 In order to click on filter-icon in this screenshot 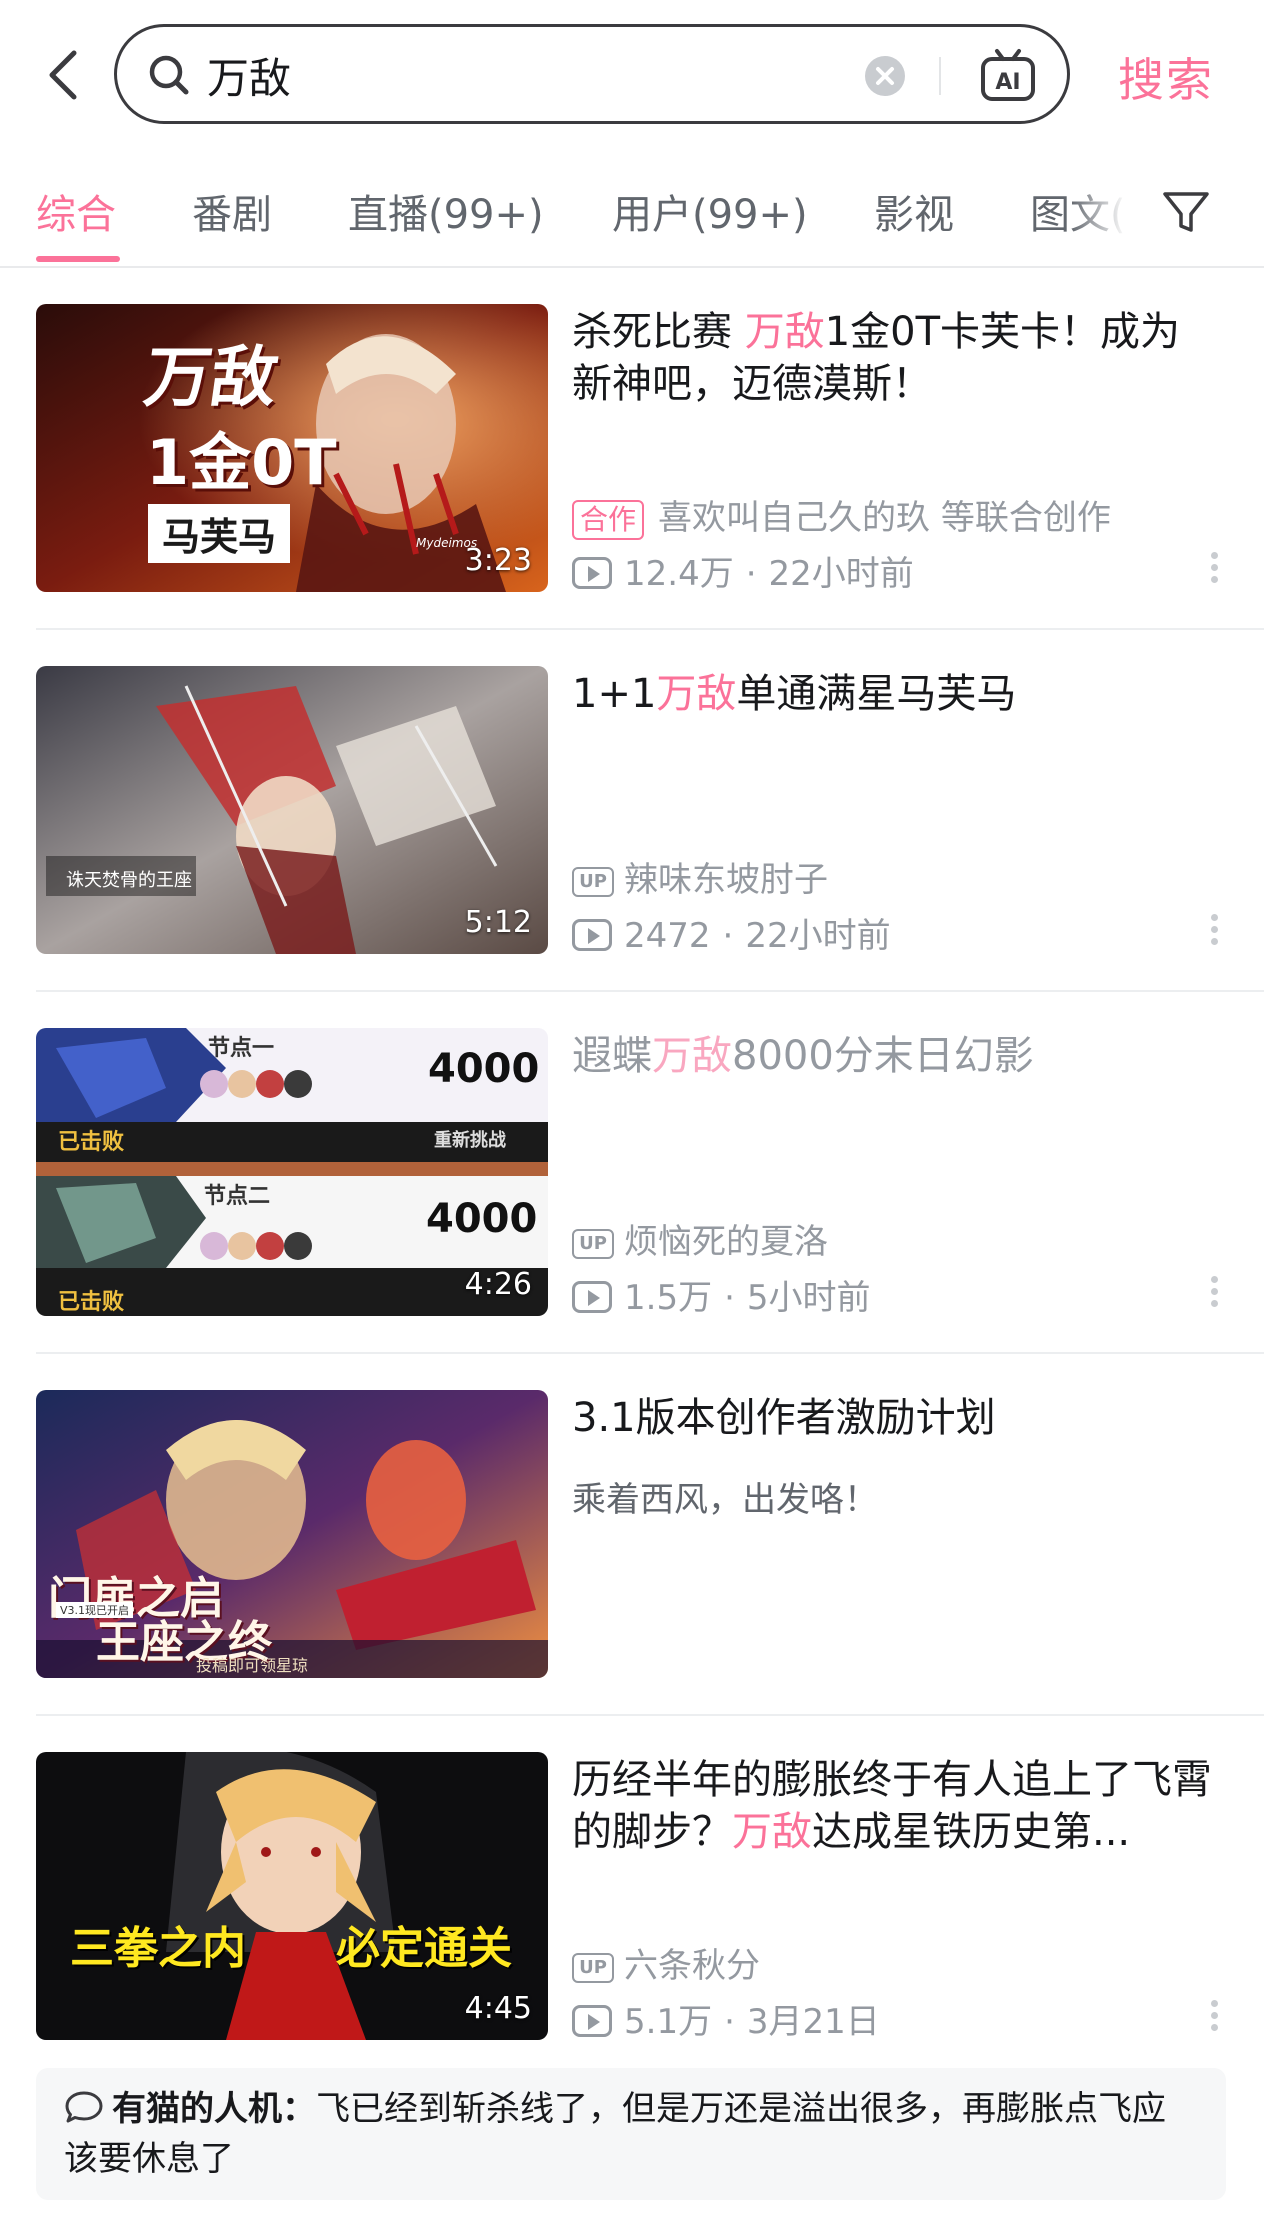, I will do `click(1186, 212)`.